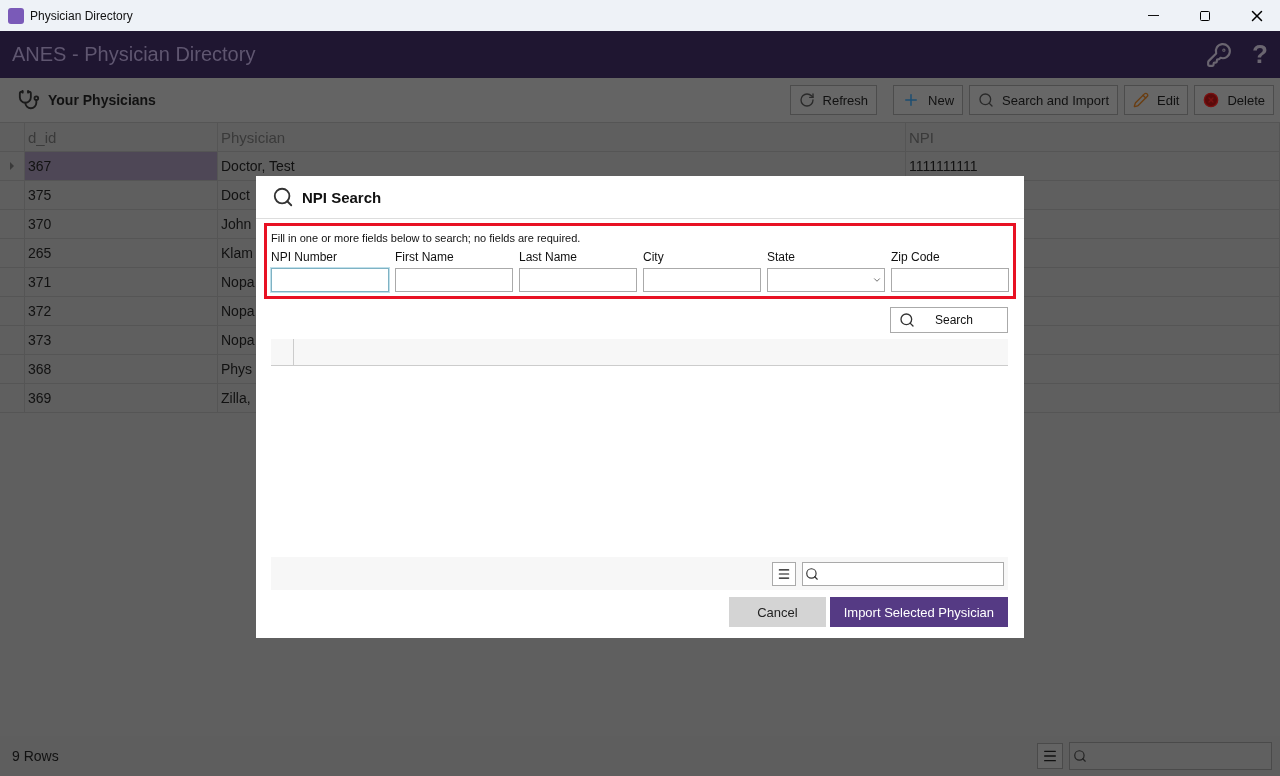 The image size is (1280, 776). What do you see at coordinates (806, 100) in the screenshot?
I see `refresh-icon` at bounding box center [806, 100].